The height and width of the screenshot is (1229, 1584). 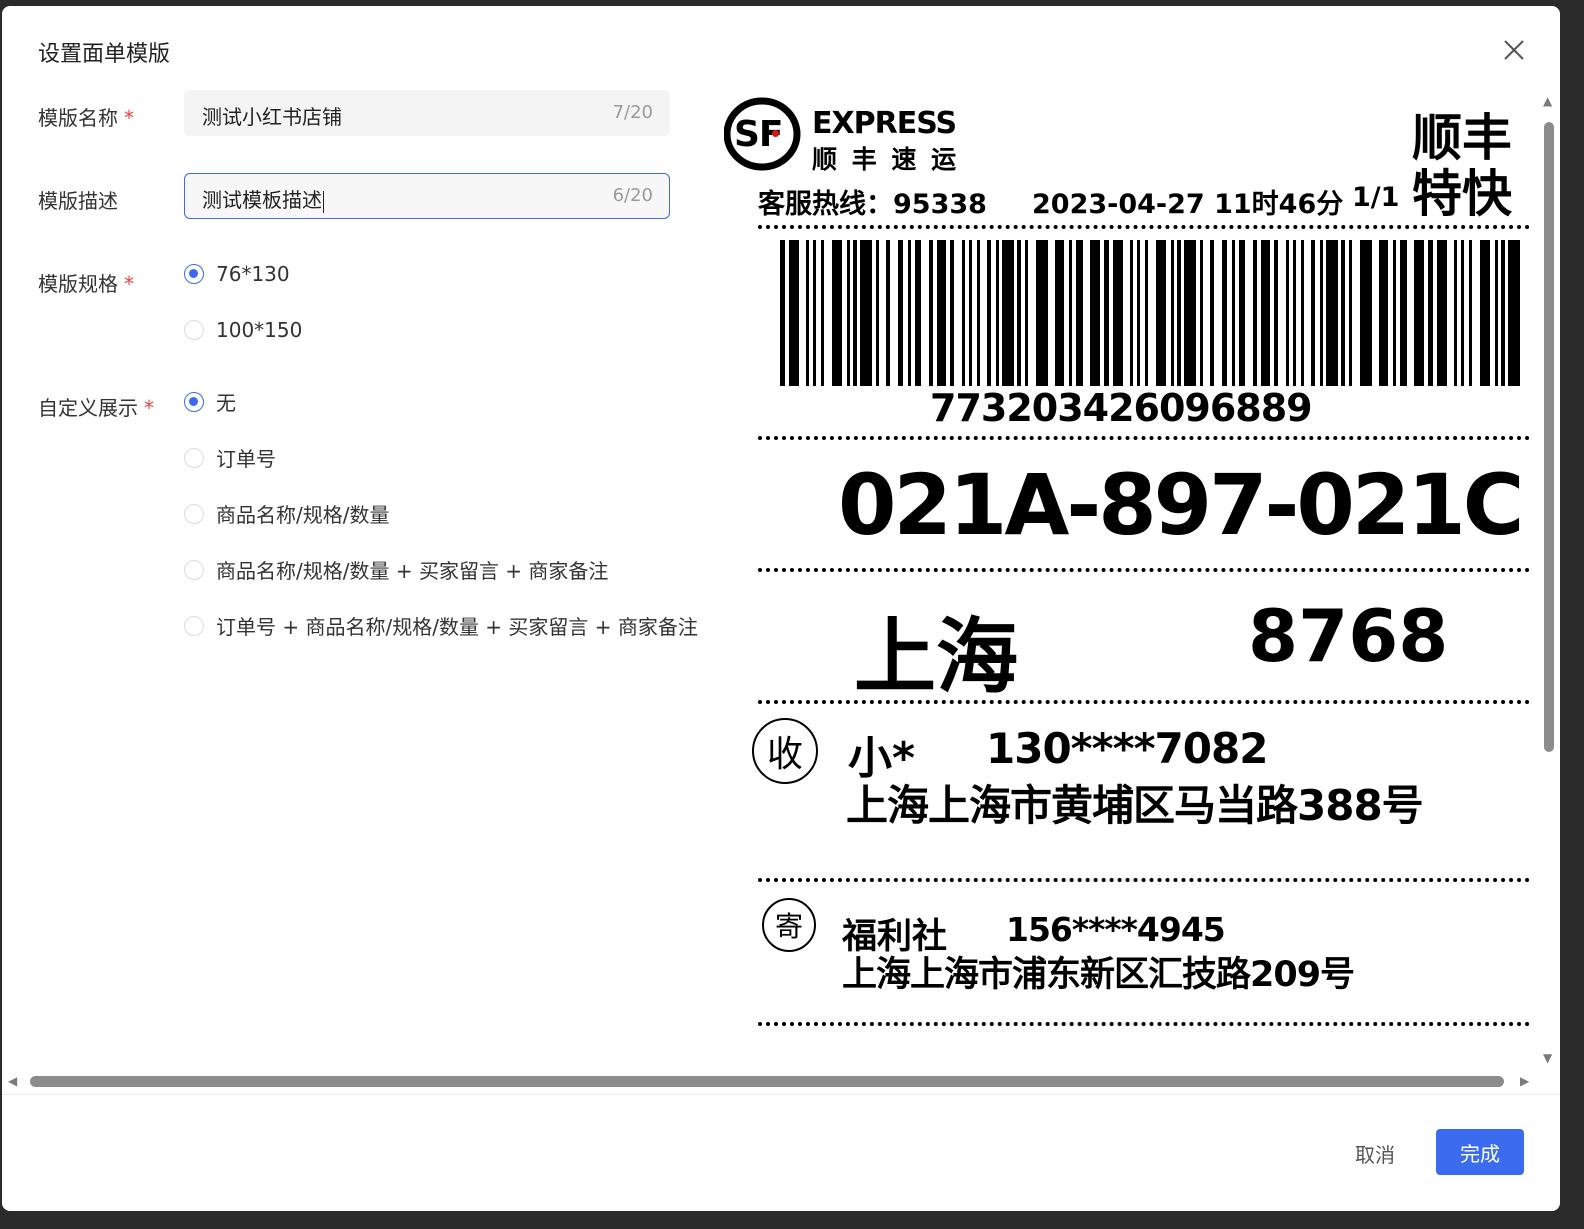 I want to click on page-count: 1/1, so click(x=1376, y=197).